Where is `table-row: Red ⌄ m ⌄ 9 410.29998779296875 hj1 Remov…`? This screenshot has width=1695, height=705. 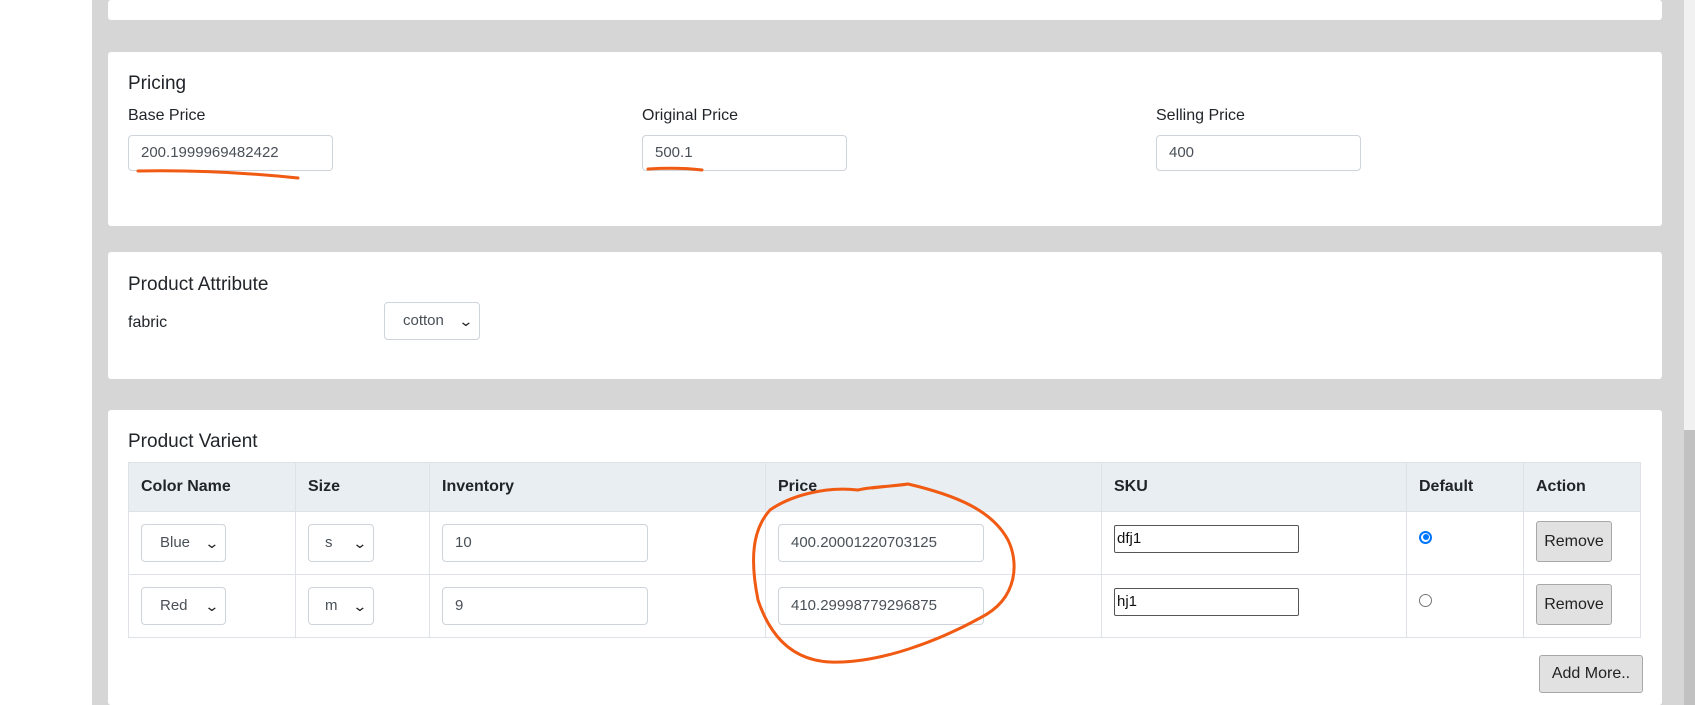 table-row: Red ⌄ m ⌄ 9 410.29998779296875 hj1 Remov… is located at coordinates (884, 606).